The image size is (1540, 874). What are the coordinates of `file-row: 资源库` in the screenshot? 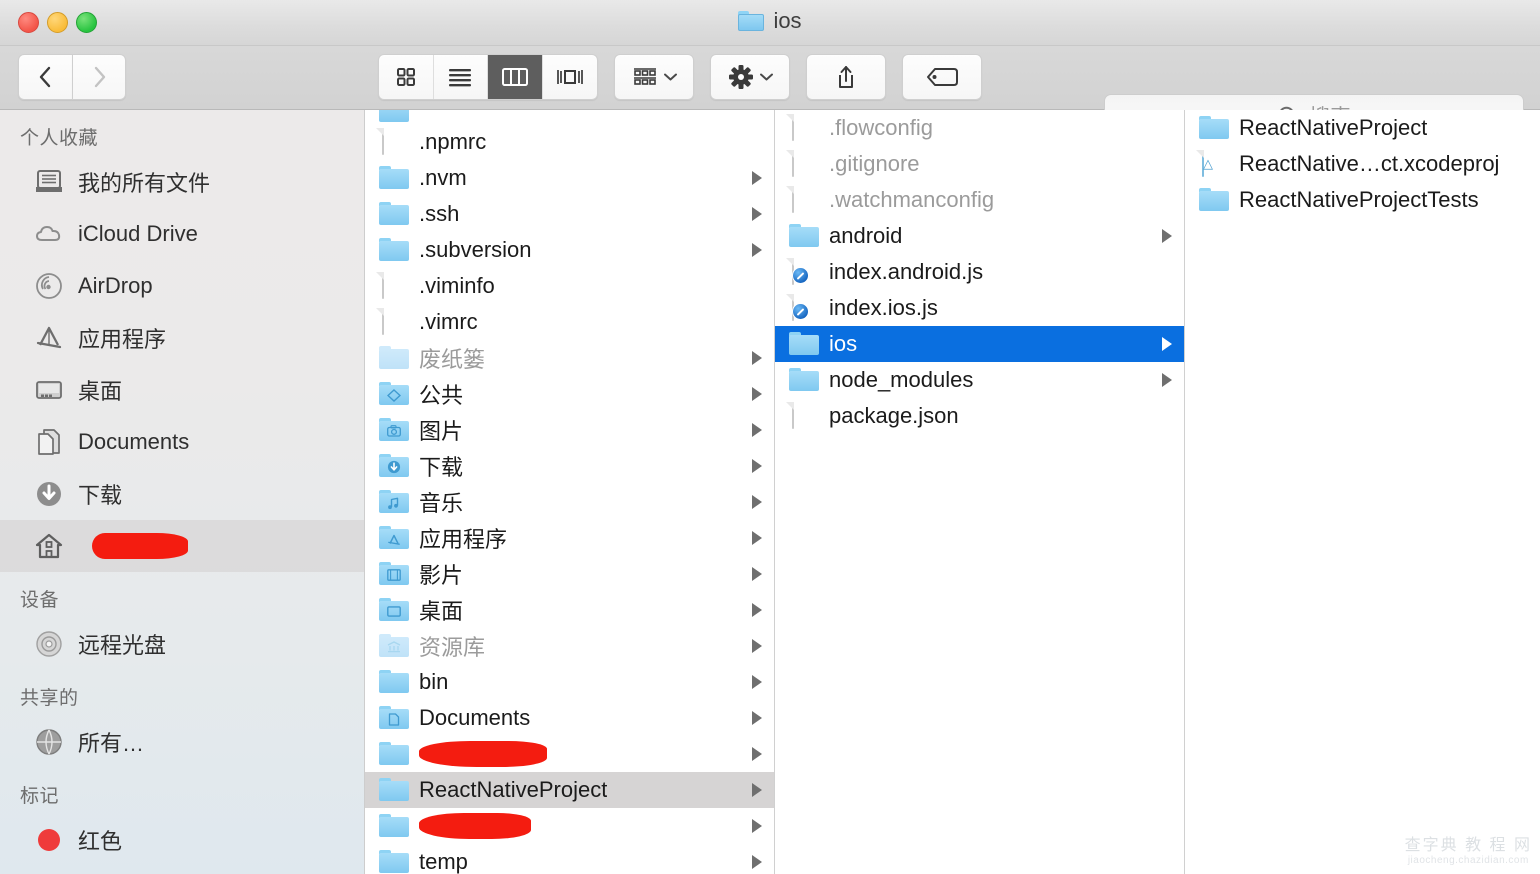 It's located at (569, 646).